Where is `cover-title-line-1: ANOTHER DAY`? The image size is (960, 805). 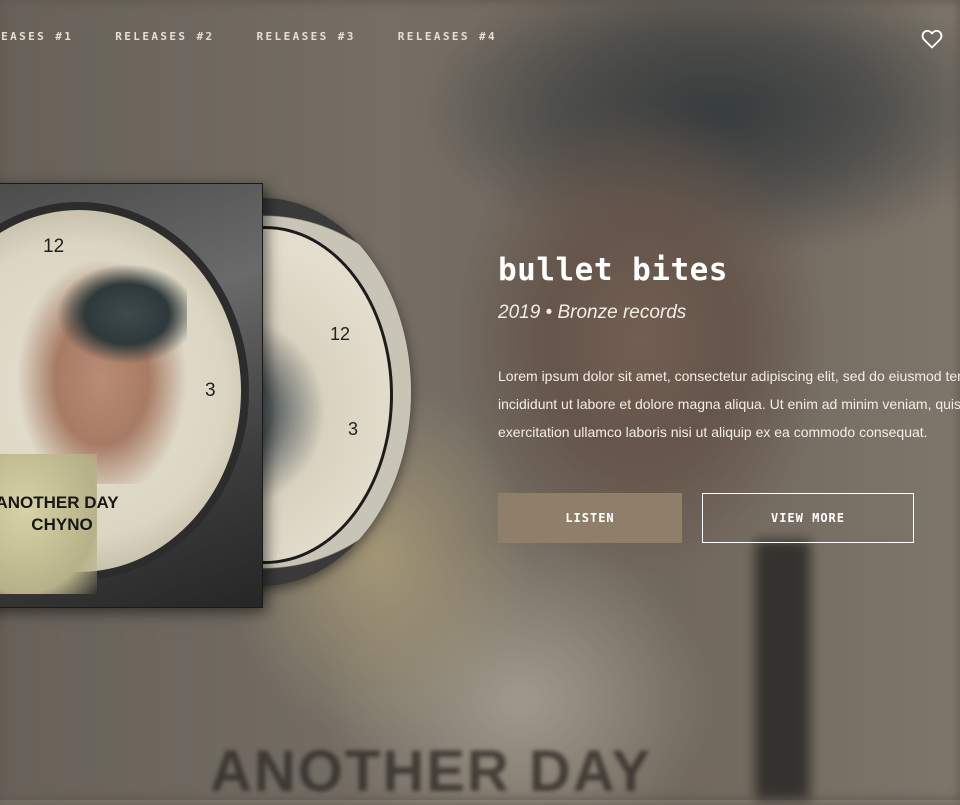
cover-title-line-1: ANOTHER DAY is located at coordinates (59, 502).